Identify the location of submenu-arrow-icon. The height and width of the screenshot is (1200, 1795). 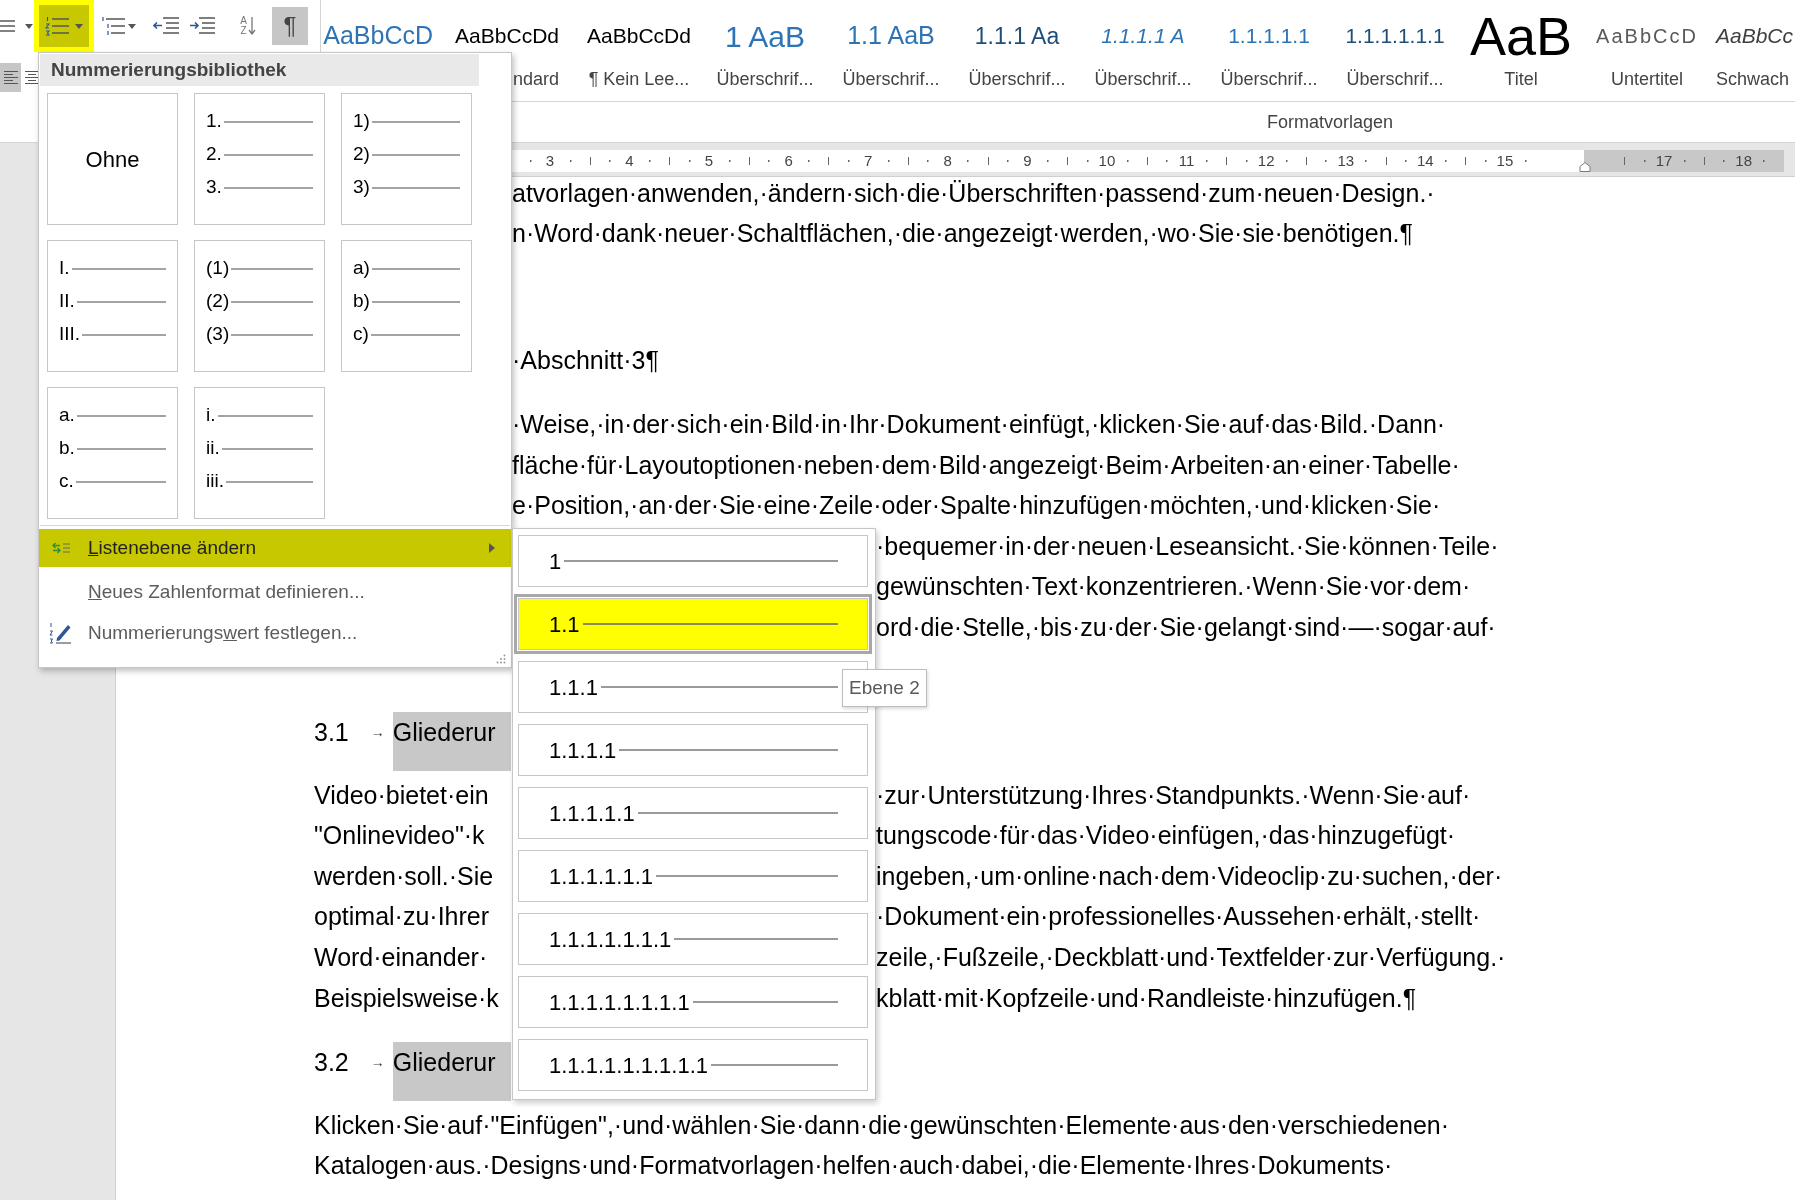
(492, 548).